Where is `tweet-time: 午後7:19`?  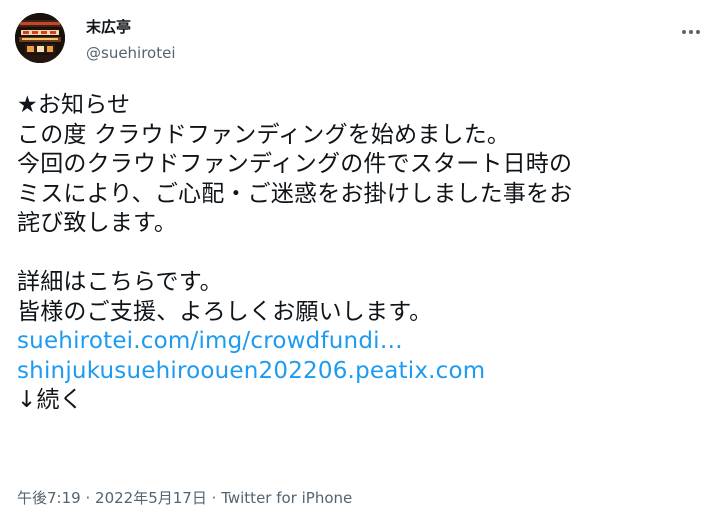
tweet-time: 午後7:19 is located at coordinates (49, 498).